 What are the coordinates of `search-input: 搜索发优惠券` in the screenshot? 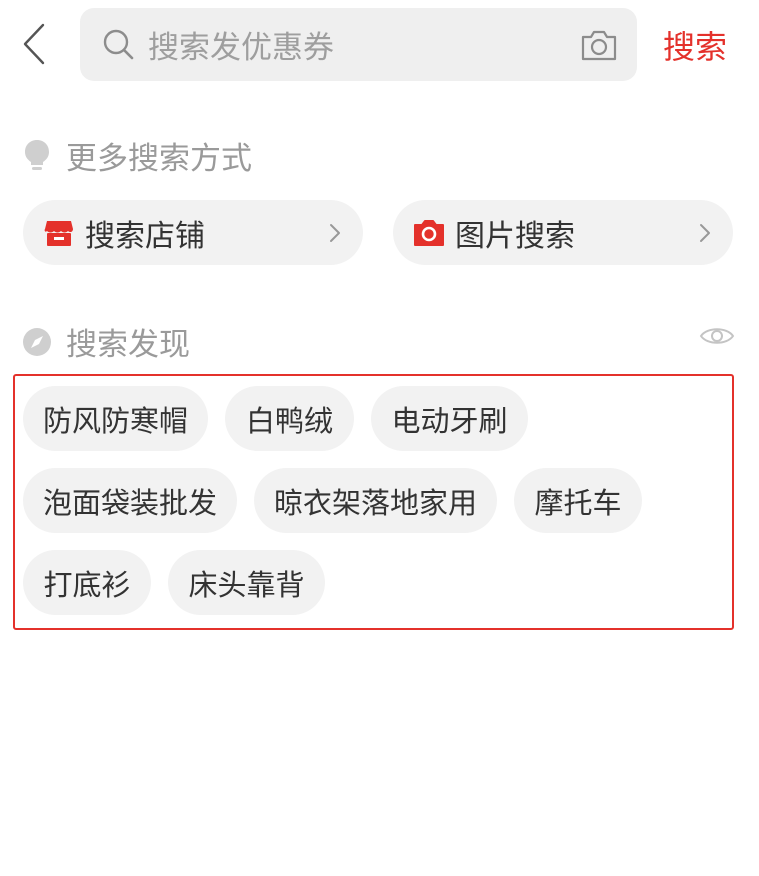 It's located at (358, 44).